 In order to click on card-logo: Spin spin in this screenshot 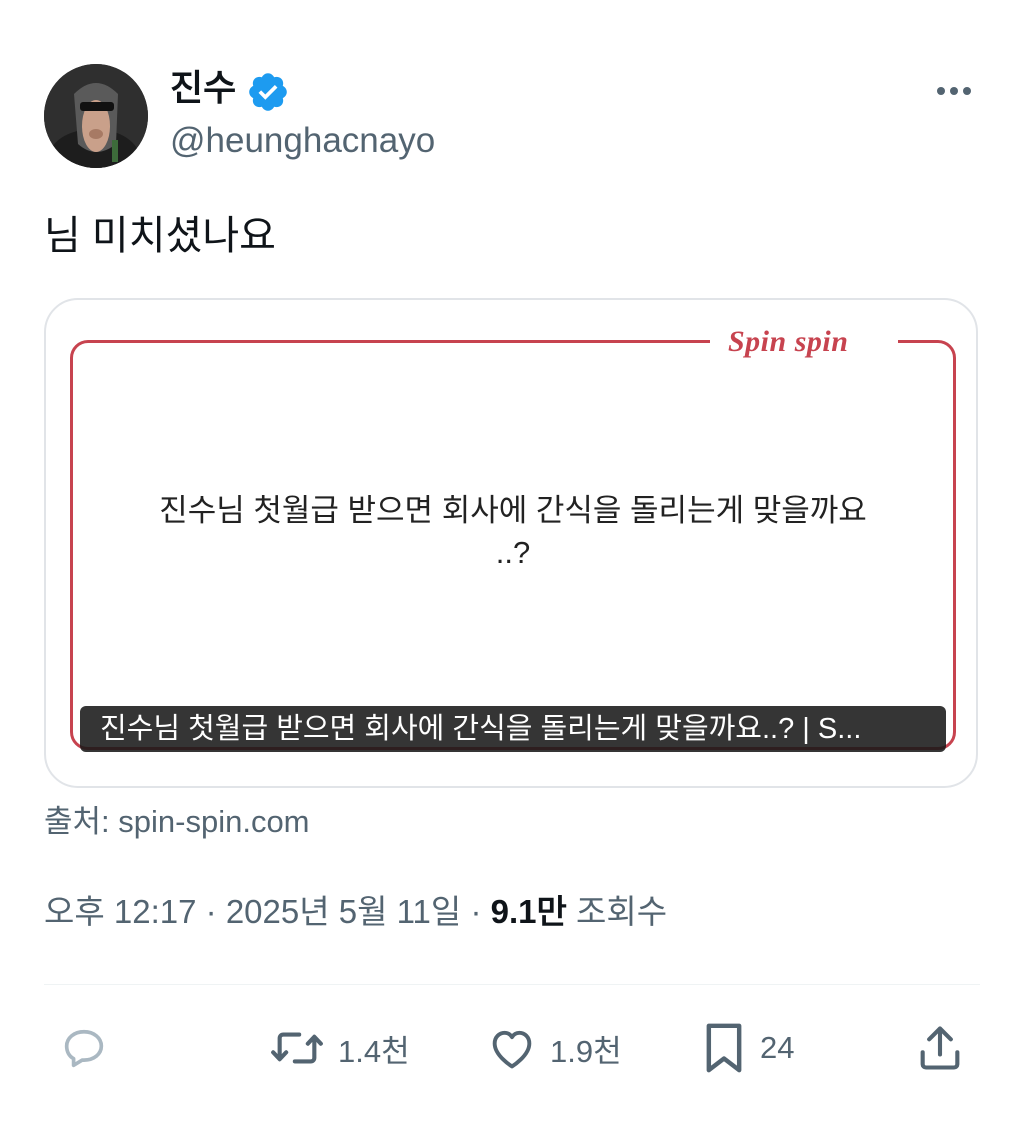, I will do `click(788, 341)`.